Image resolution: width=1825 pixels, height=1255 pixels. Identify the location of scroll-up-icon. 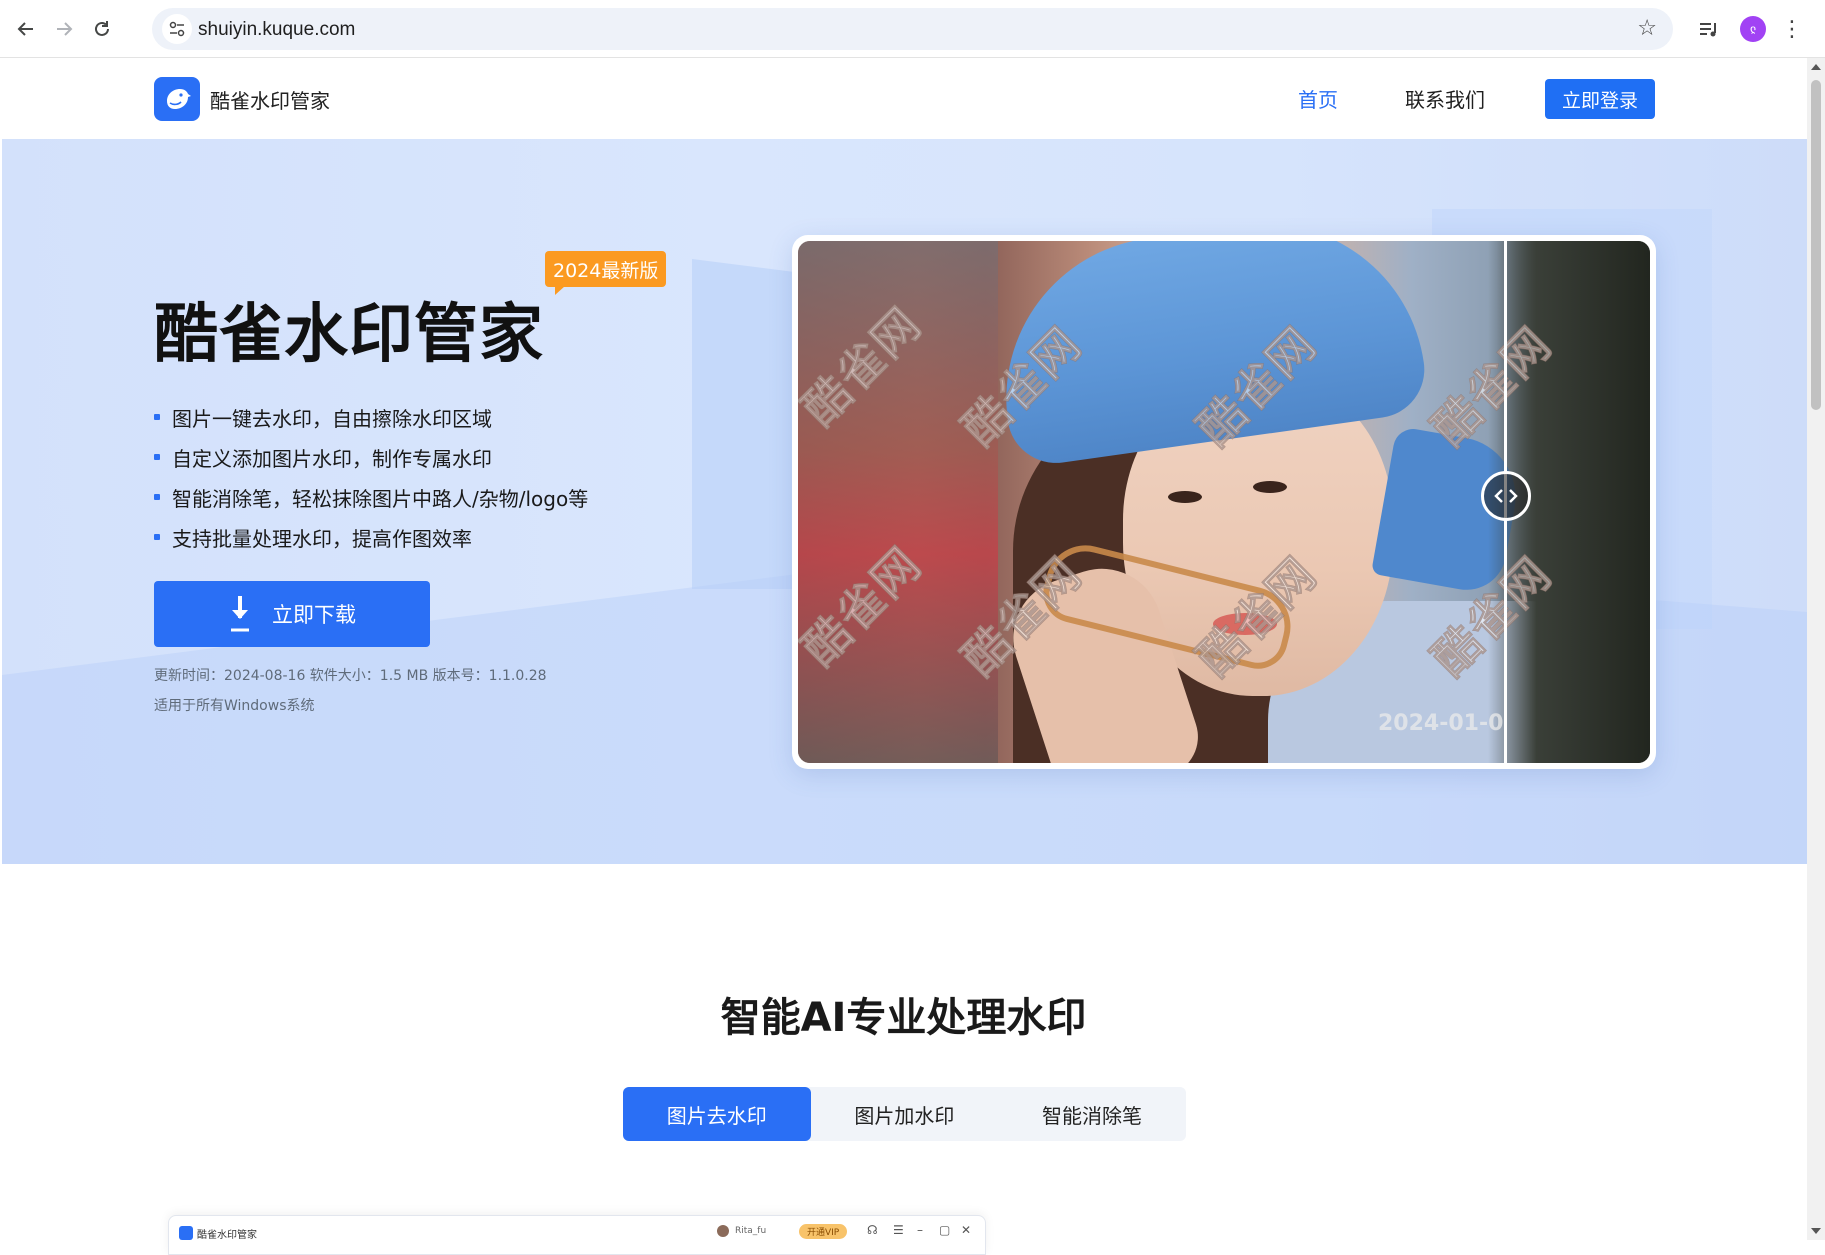
(1816, 67).